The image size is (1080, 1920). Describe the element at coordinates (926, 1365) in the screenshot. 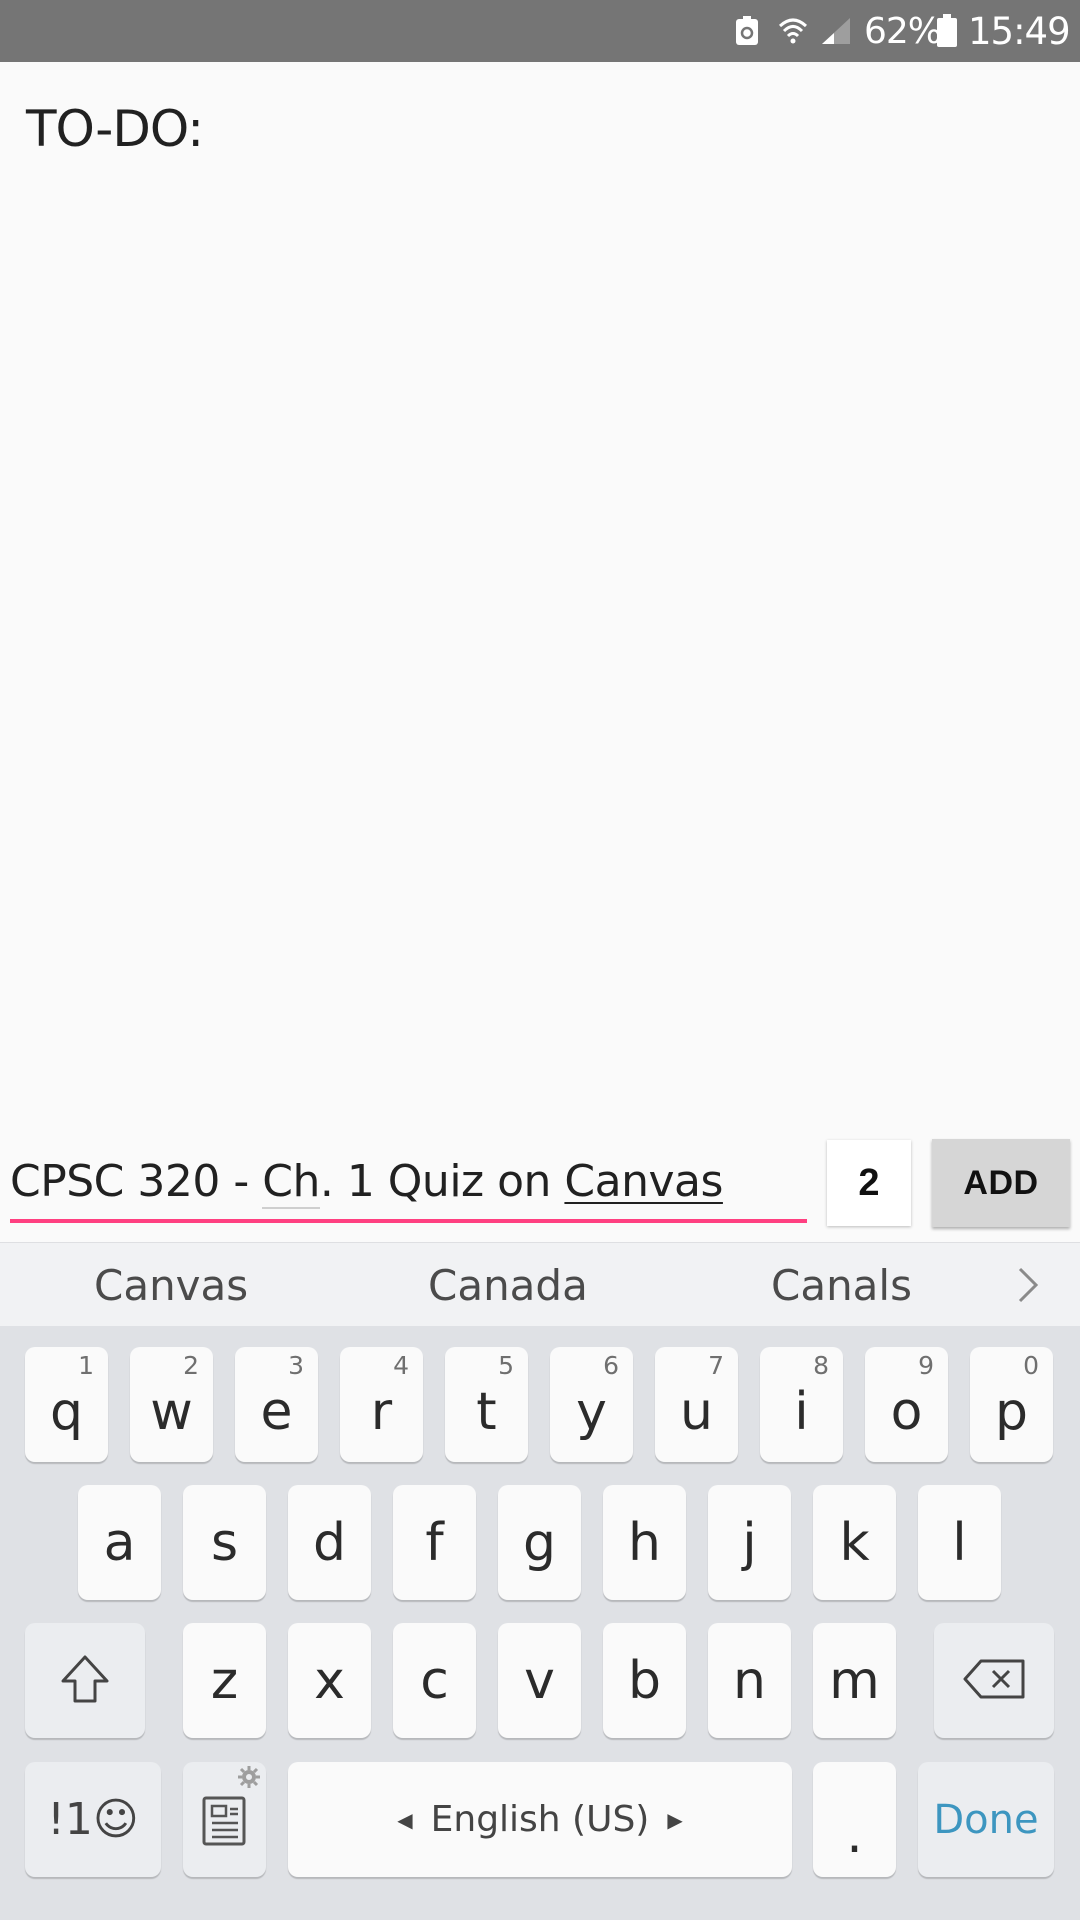

I see `key-number-hint: 9` at that location.